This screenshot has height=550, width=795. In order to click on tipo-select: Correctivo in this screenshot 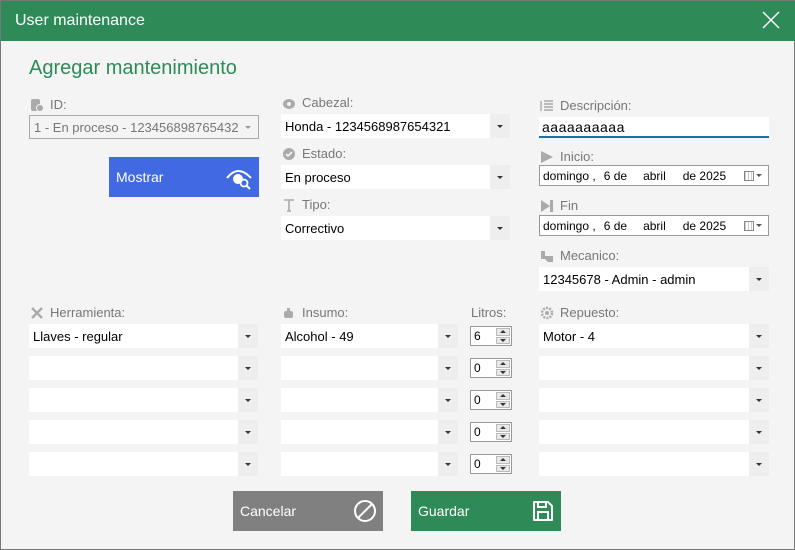, I will do `click(395, 228)`.